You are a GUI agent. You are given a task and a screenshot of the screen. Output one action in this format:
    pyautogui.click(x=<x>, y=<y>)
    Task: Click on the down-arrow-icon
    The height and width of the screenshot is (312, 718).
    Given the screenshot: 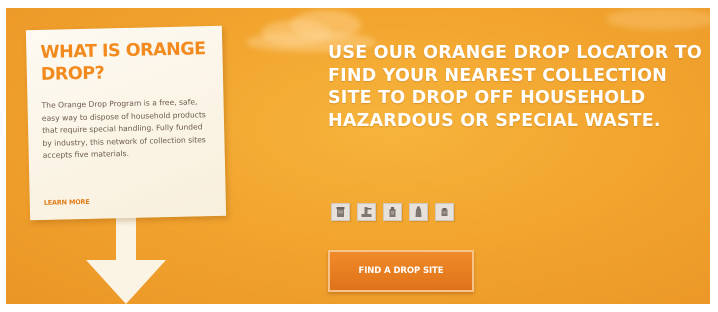 What is the action you would take?
    pyautogui.click(x=126, y=282)
    